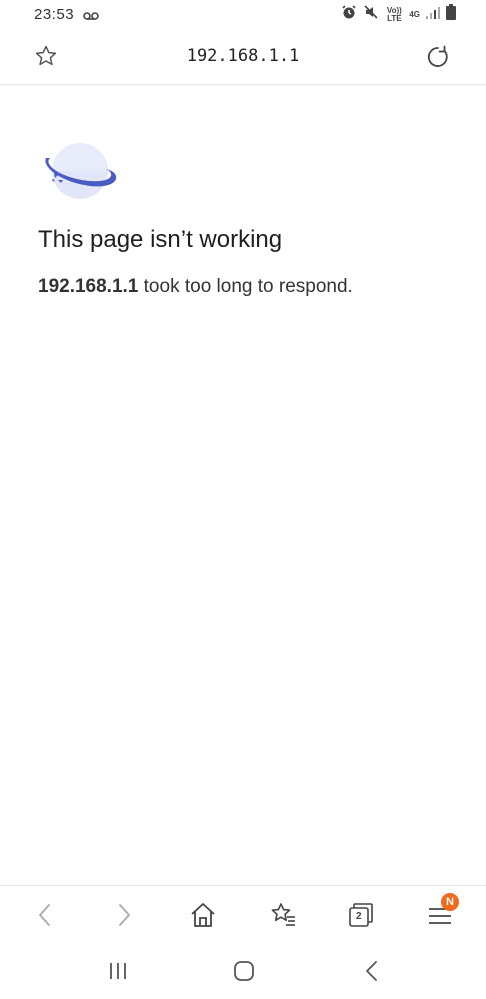 This screenshot has width=486, height=999. I want to click on error-message-text: took too long to respond., so click(245, 286).